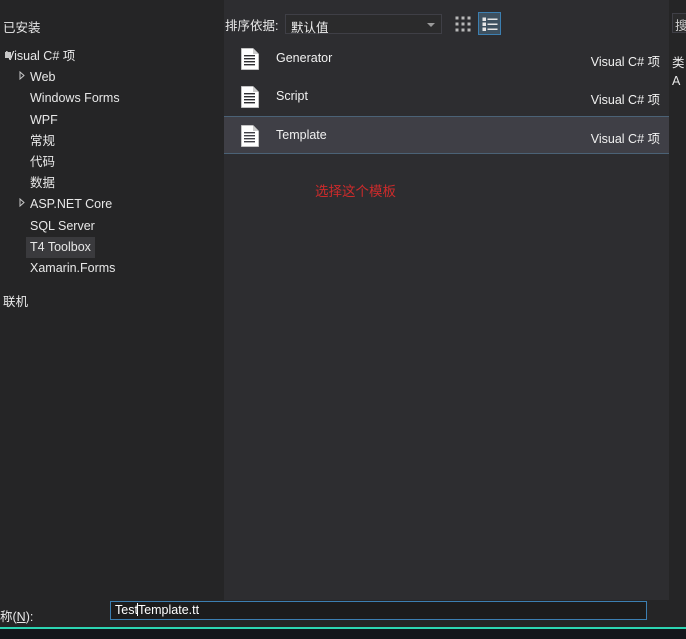 Image resolution: width=686 pixels, height=639 pixels. Describe the element at coordinates (29, 617) in the screenshot. I see `name-label-suffix: ):` at that location.